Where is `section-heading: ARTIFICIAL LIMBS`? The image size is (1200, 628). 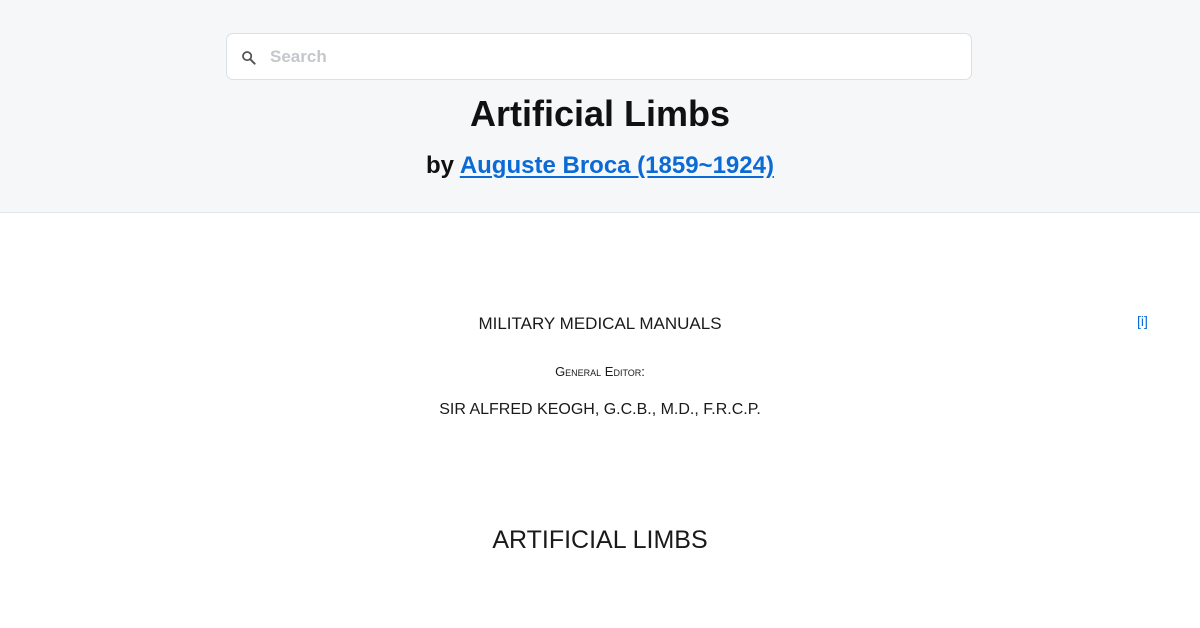 section-heading: ARTIFICIAL LIMBS is located at coordinates (600, 540).